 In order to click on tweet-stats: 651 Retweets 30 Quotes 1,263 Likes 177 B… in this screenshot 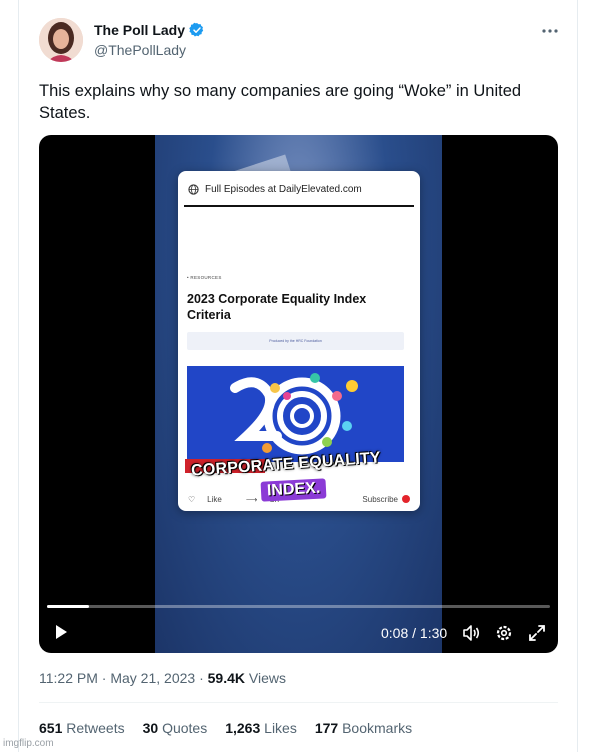, I will do `click(225, 728)`.